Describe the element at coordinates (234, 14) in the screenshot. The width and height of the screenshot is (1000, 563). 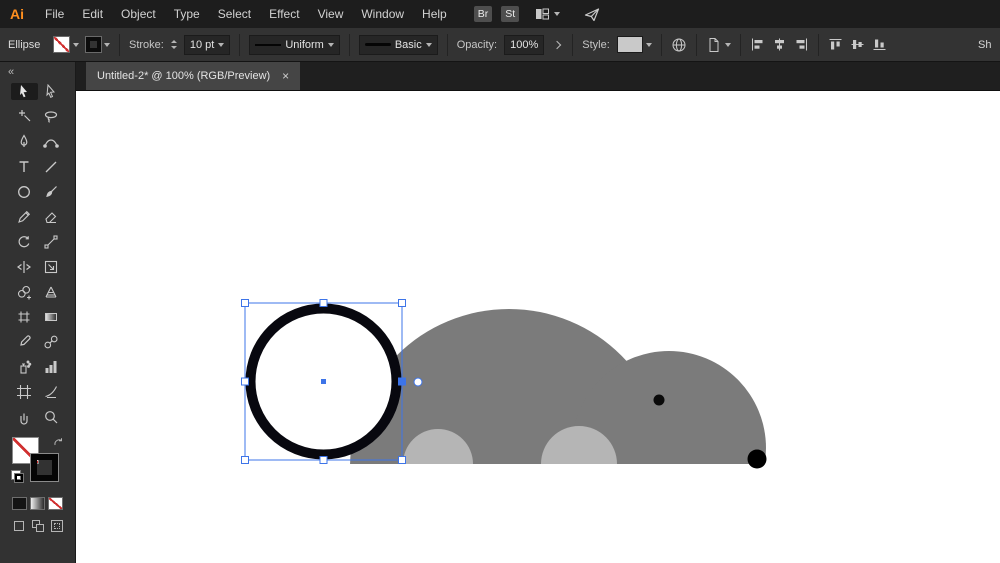
I see `menu-select: Select` at that location.